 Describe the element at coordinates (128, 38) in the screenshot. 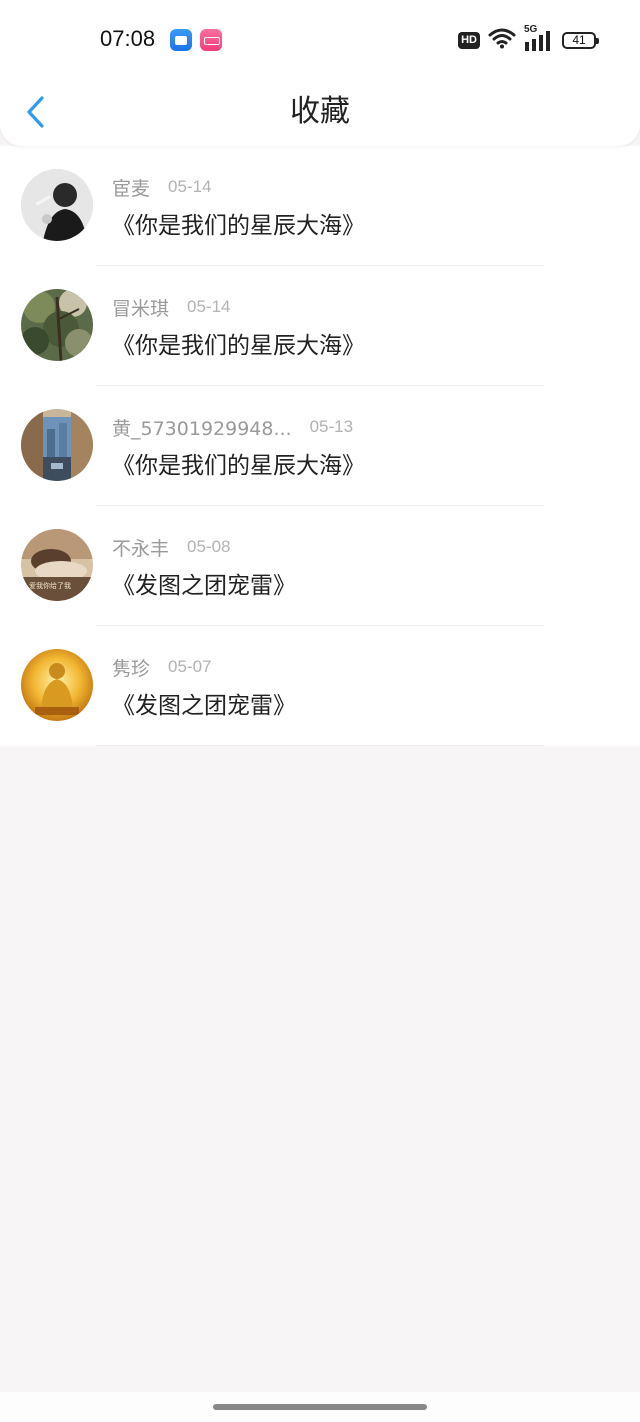

I see `status-time: 07:08` at that location.